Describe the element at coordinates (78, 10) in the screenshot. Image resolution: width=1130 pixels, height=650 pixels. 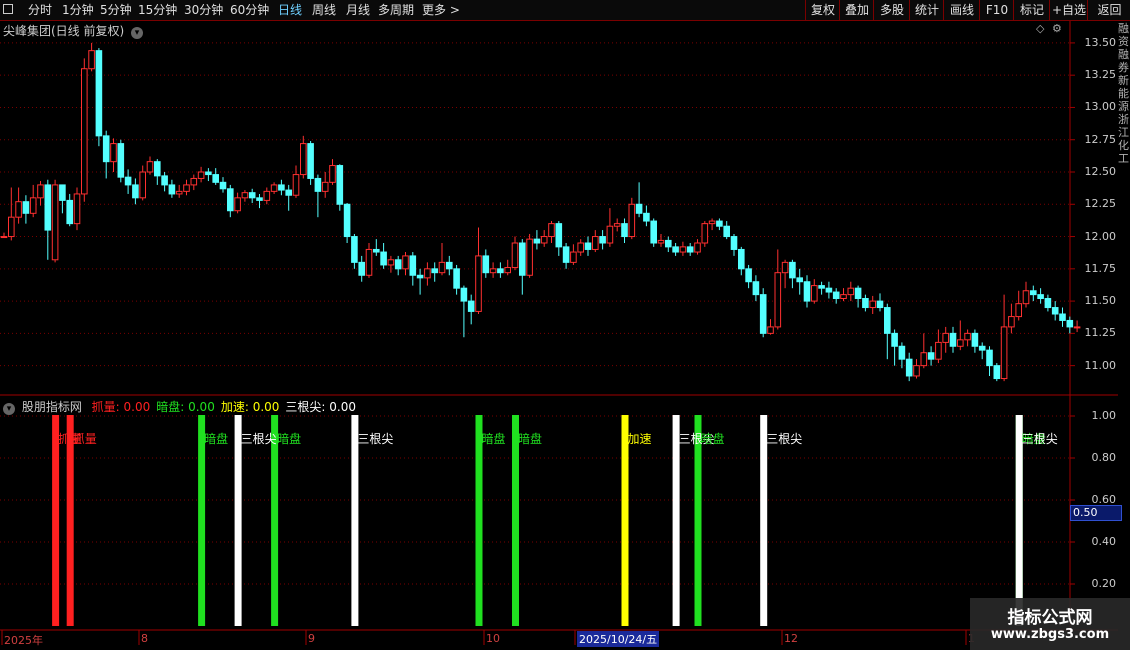
I see `tab-period-1: 1分钟` at that location.